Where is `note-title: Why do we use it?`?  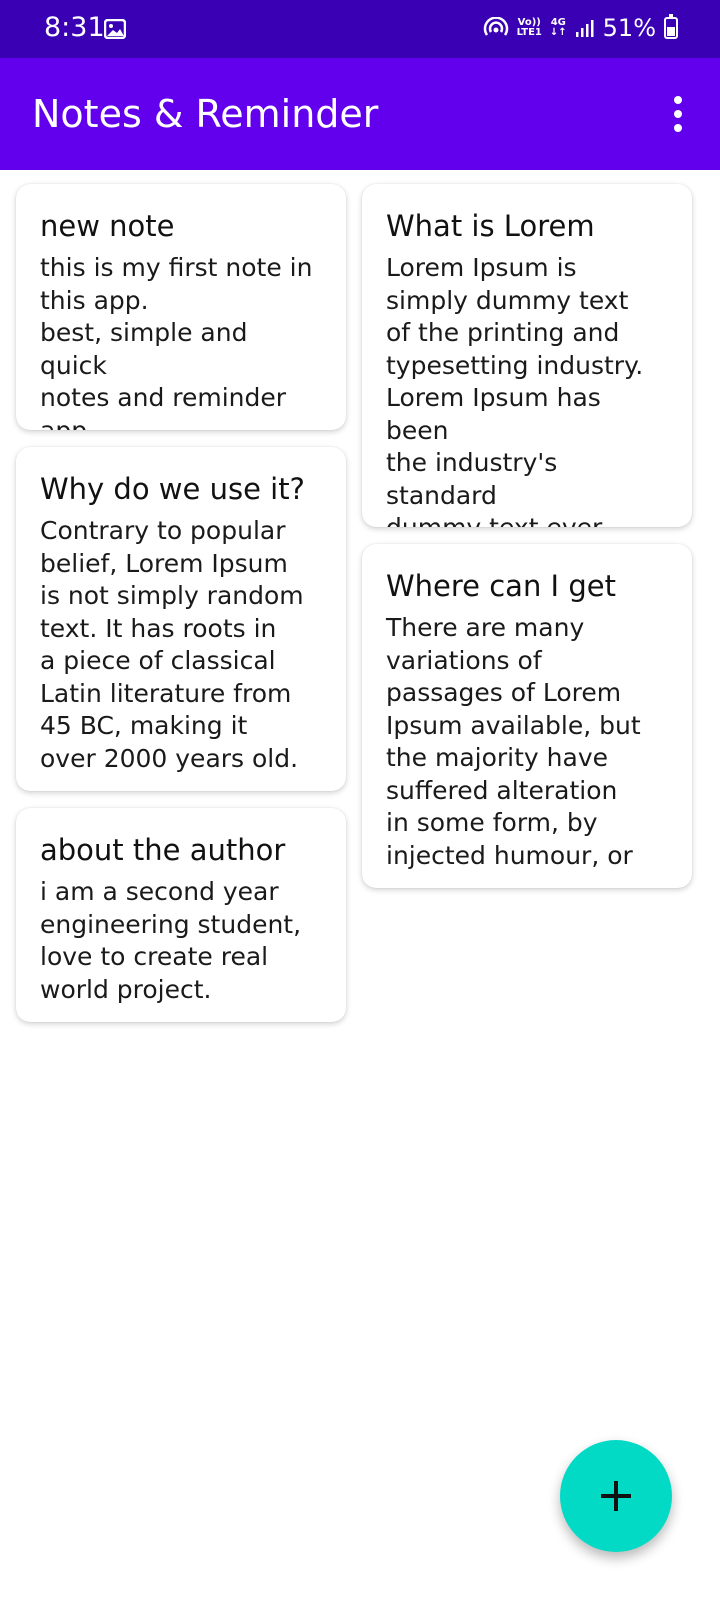
note-title: Why do we use it? is located at coordinates (172, 489).